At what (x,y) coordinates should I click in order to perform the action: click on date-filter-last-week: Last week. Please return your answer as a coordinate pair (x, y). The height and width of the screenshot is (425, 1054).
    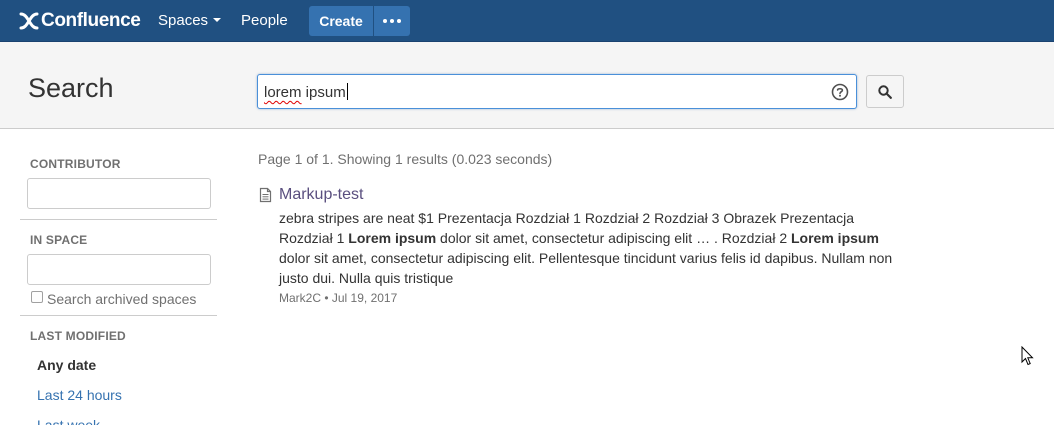
    Looking at the image, I should click on (68, 421).